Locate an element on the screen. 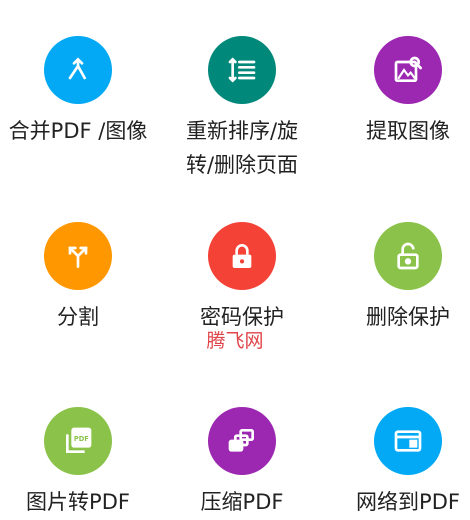 This screenshot has width=470, height=520. tool-label: 提取图像 is located at coordinates (408, 131).